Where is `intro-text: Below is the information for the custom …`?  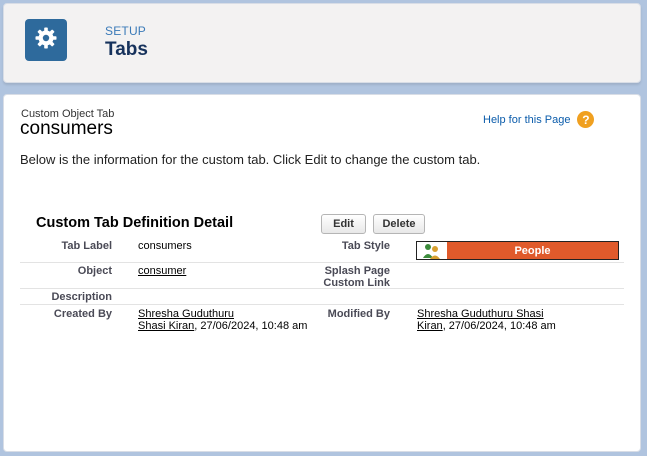
intro-text: Below is the information for the custom … is located at coordinates (250, 159).